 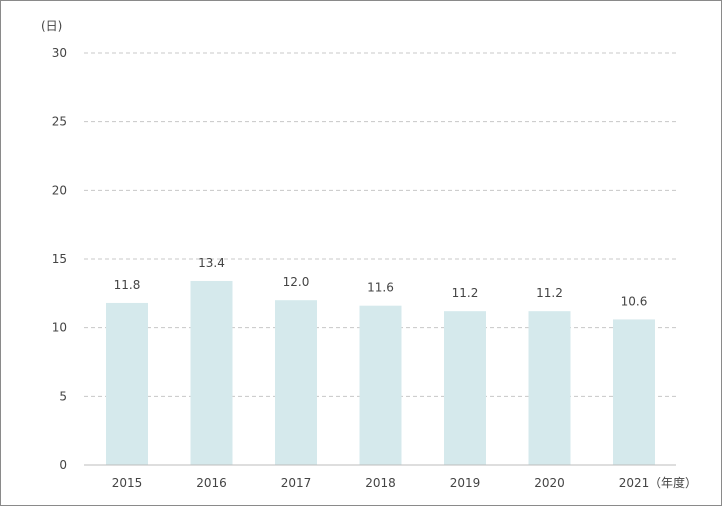 What do you see at coordinates (465, 388) in the screenshot?
I see `bar-2019` at bounding box center [465, 388].